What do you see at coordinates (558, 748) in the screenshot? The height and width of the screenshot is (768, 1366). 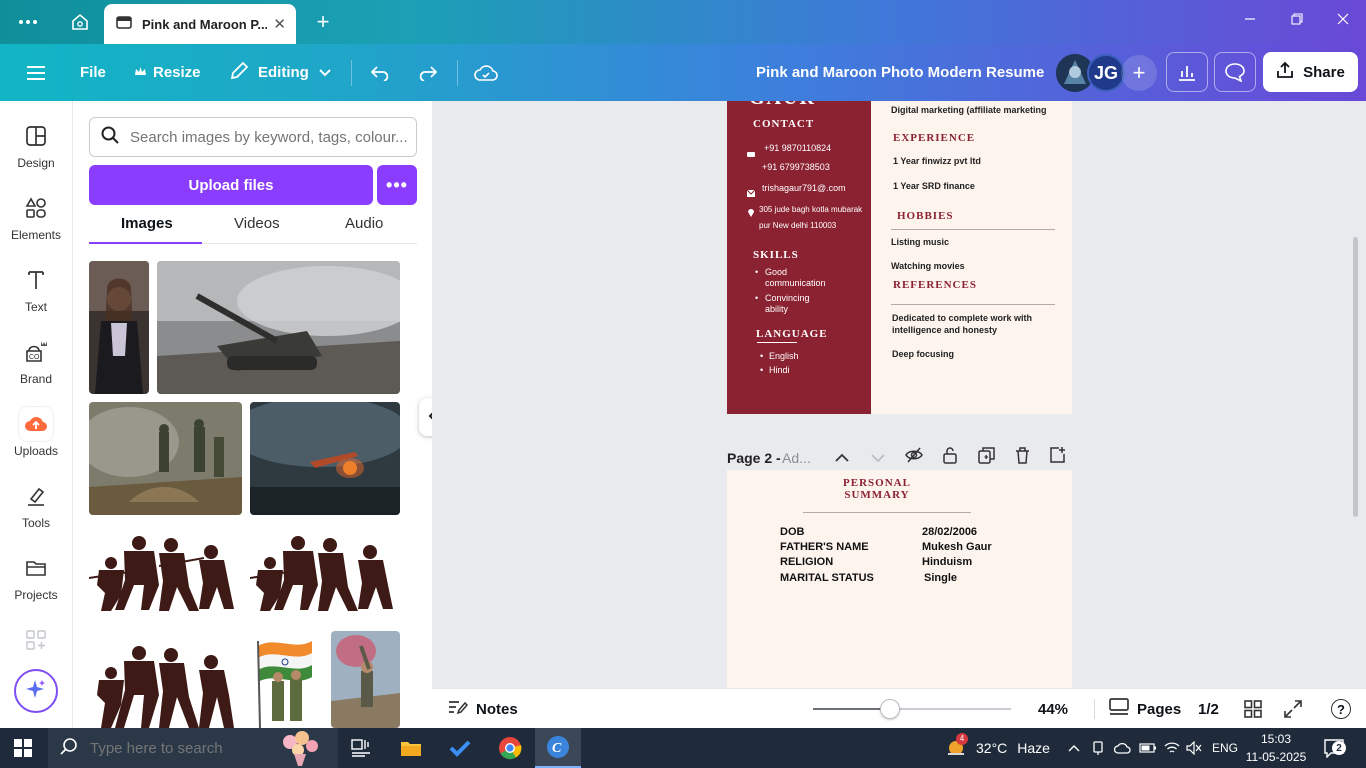 I see `canva-taskbar-icon: C` at bounding box center [558, 748].